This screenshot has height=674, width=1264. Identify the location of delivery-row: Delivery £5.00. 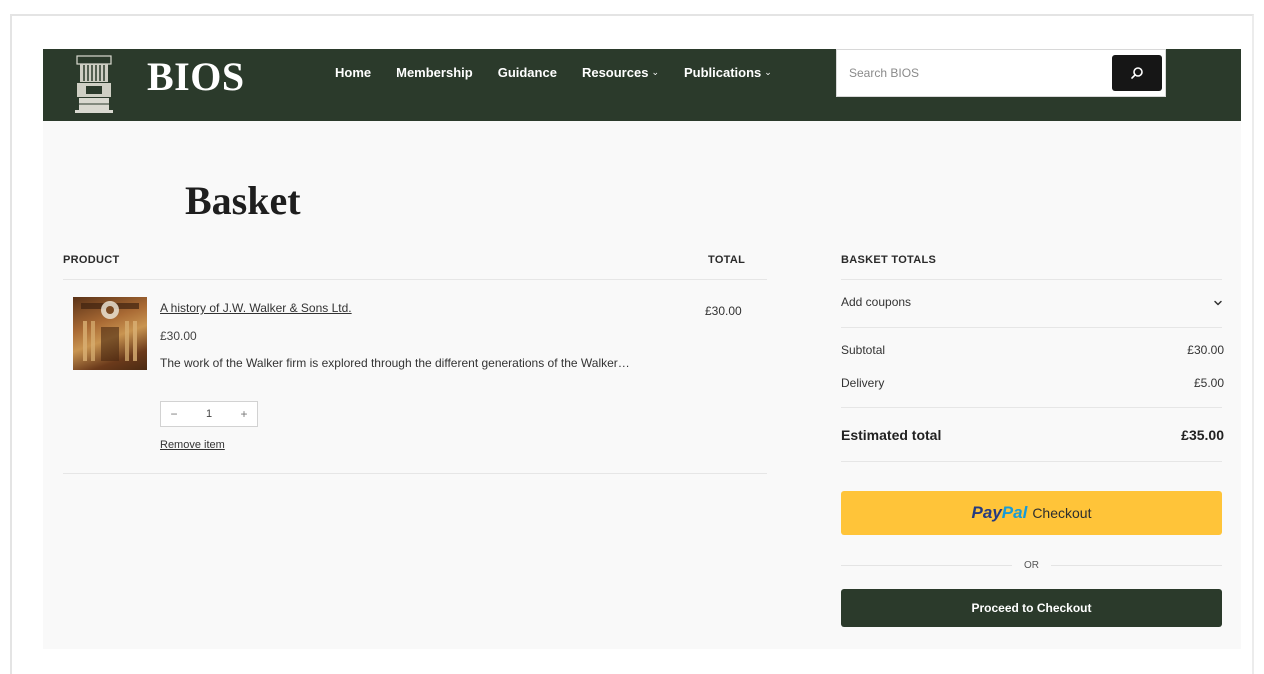
(1032, 383).